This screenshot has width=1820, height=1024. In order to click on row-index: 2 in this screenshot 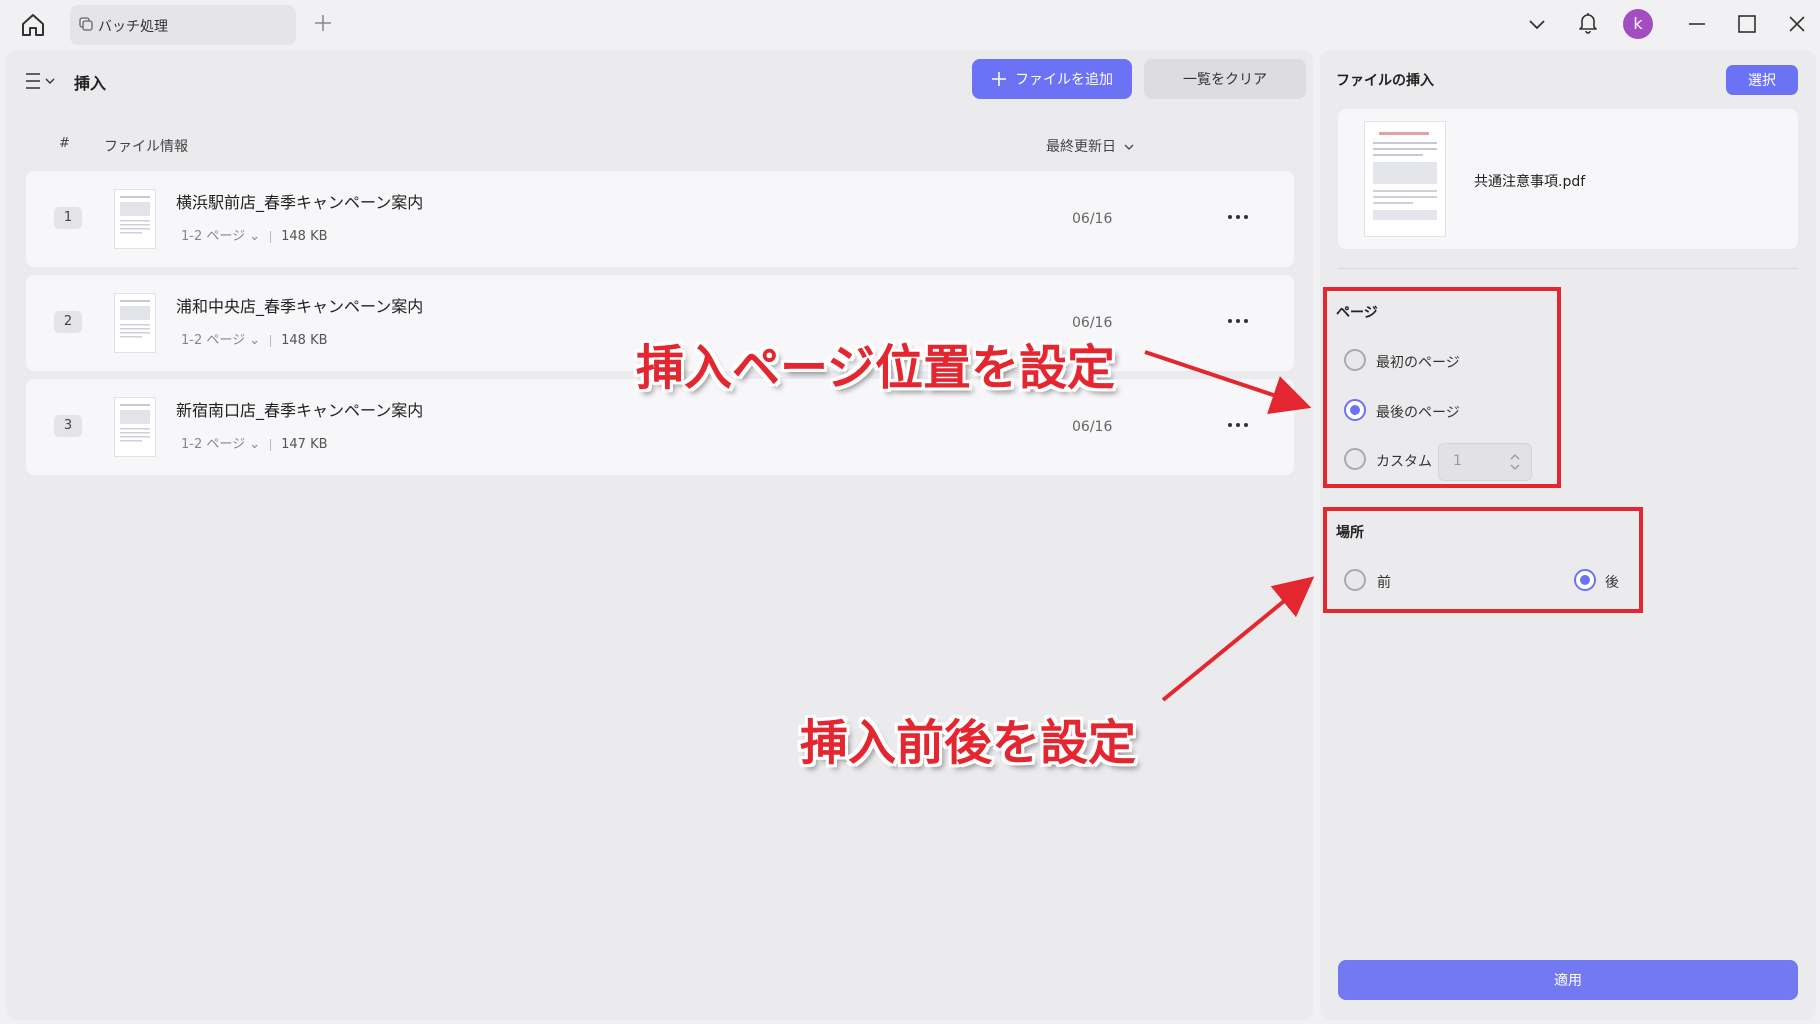, I will do `click(68, 322)`.